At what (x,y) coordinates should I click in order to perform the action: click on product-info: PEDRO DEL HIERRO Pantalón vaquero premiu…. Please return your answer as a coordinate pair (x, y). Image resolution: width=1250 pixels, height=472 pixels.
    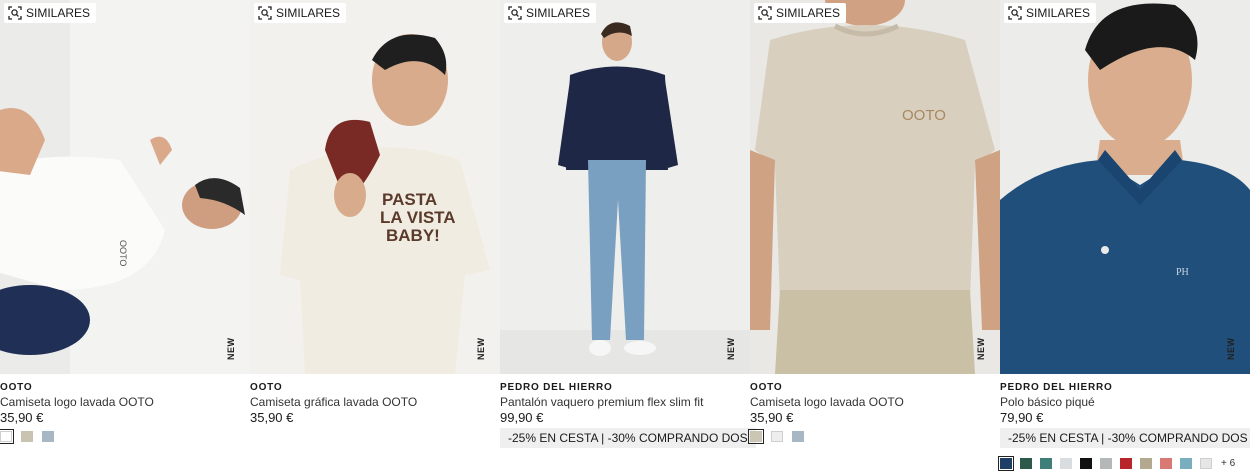
    Looking at the image, I should click on (625, 404).